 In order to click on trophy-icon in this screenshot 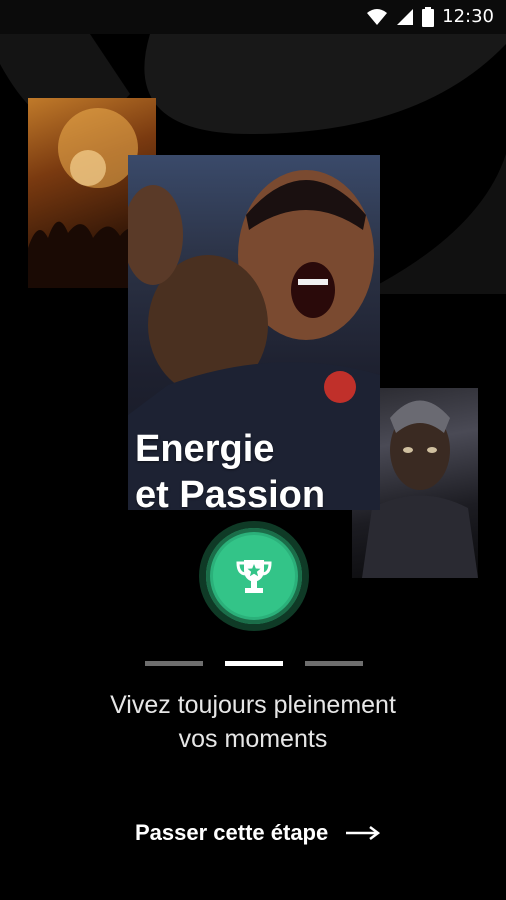, I will do `click(254, 576)`.